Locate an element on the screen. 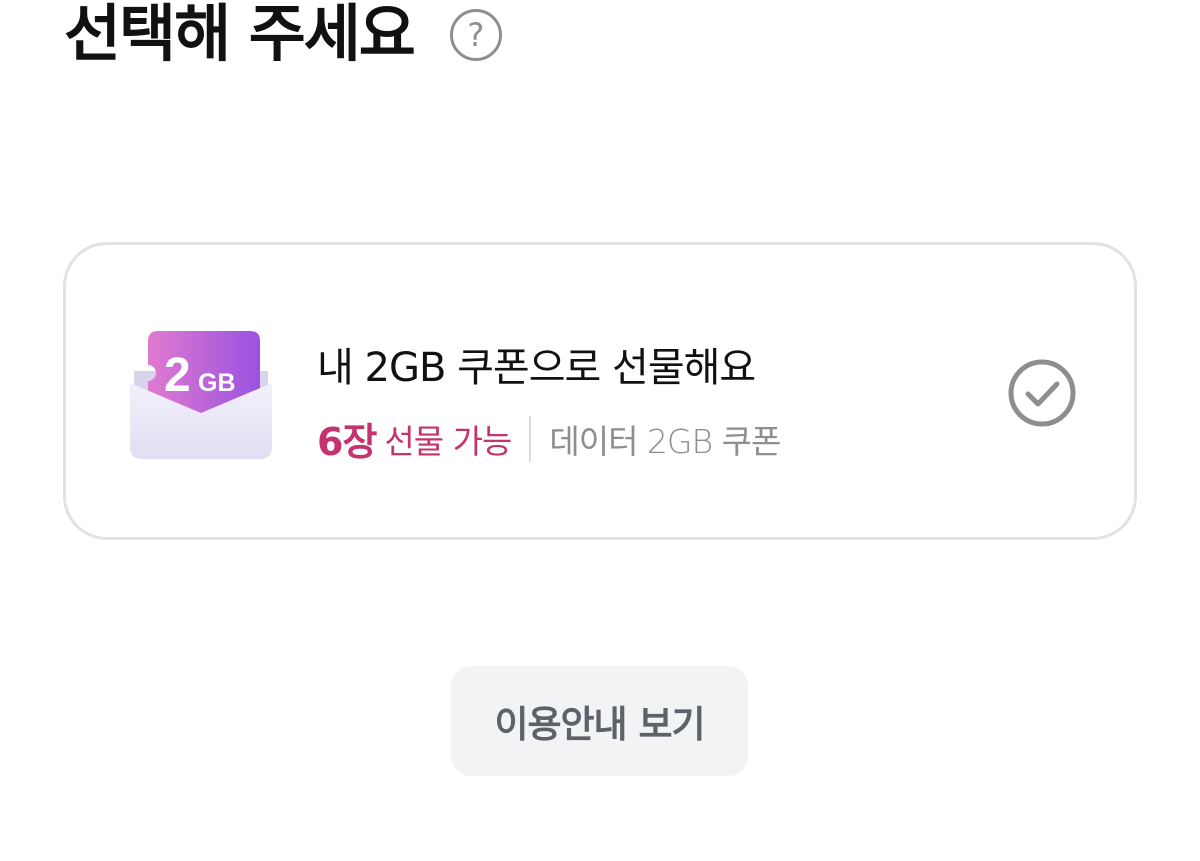 The width and height of the screenshot is (1200, 861). subtitle-divider is located at coordinates (530, 438).